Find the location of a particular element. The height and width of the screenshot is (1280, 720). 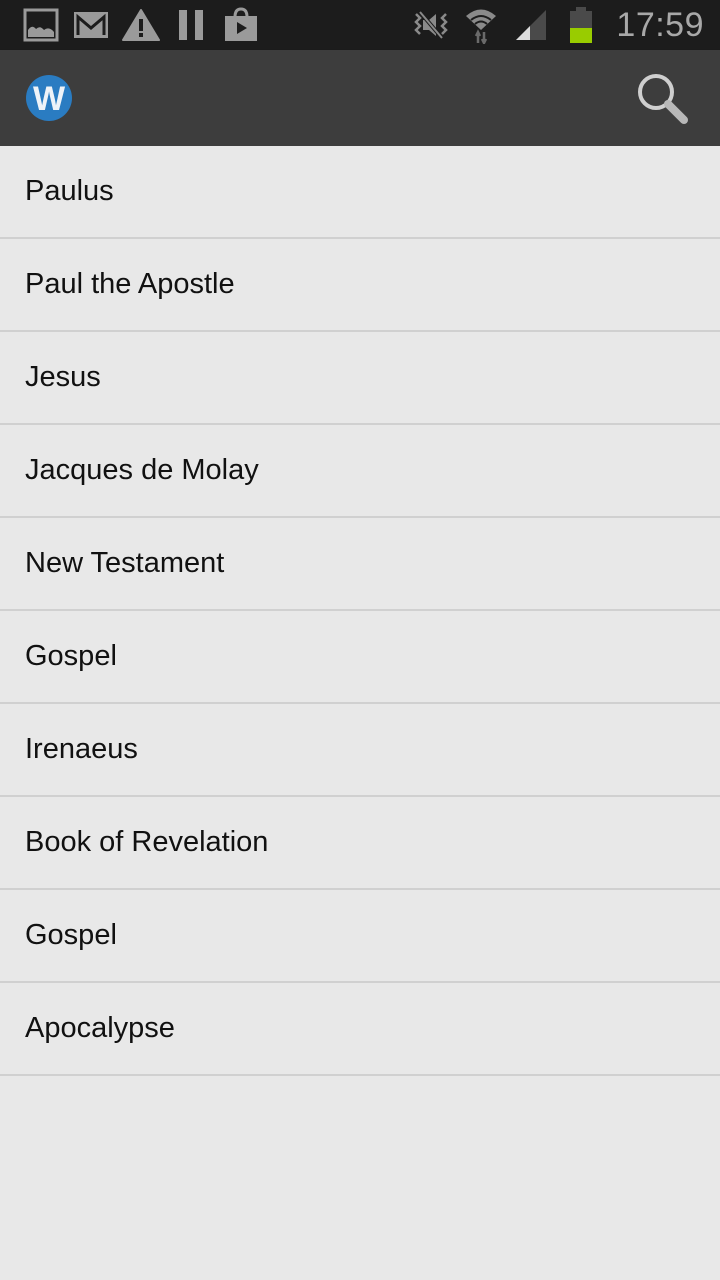

notification-area is located at coordinates (141, 25).